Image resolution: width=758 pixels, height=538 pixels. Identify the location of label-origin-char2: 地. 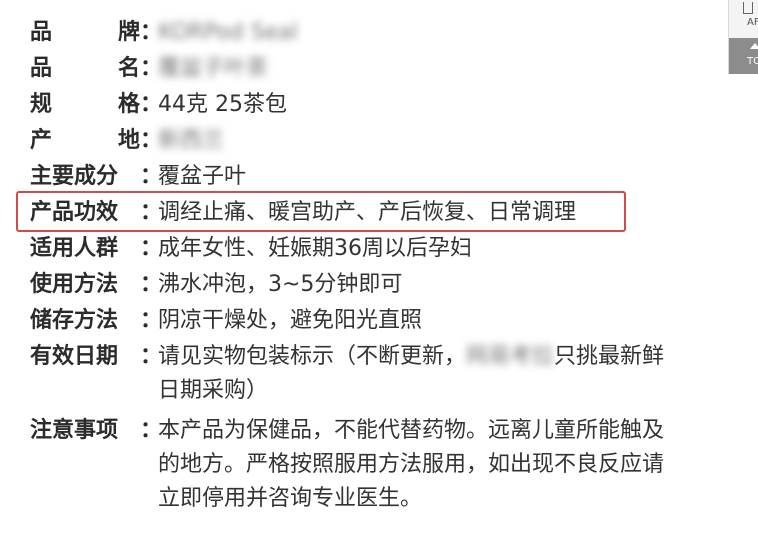
(128, 140).